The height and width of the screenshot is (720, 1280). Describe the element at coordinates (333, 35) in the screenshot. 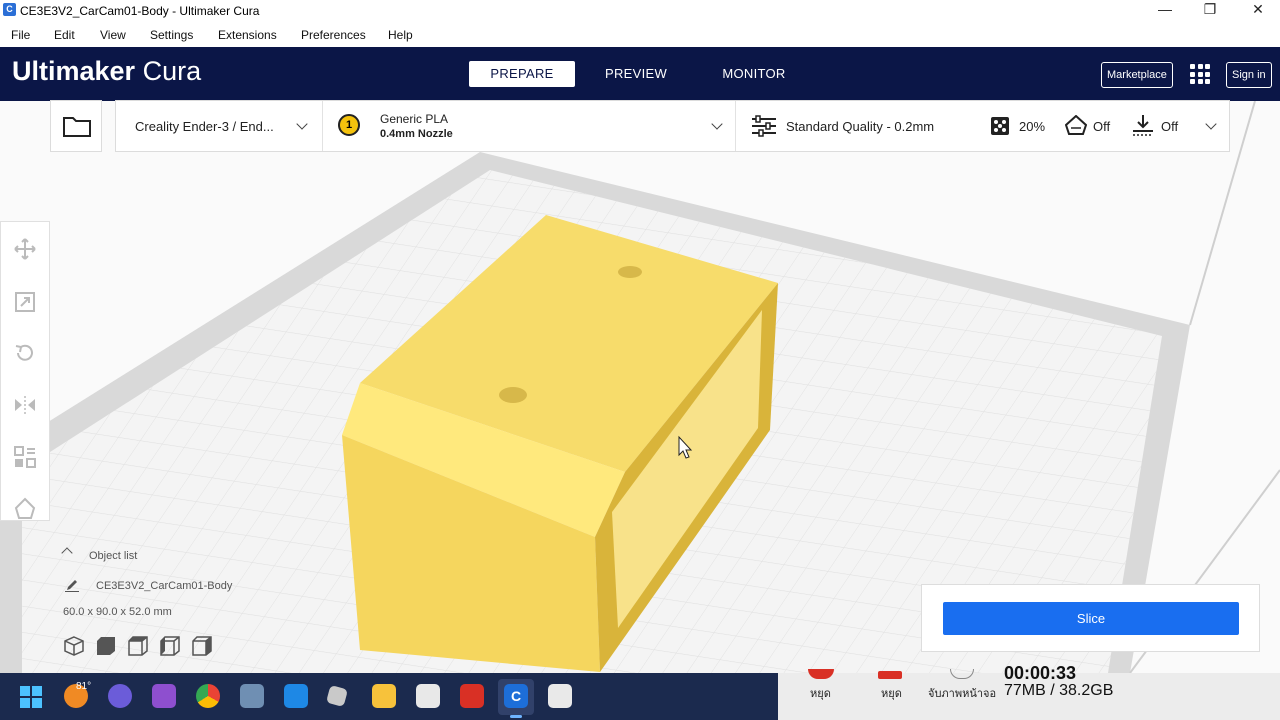

I see `menu-preferences: Preferences` at that location.